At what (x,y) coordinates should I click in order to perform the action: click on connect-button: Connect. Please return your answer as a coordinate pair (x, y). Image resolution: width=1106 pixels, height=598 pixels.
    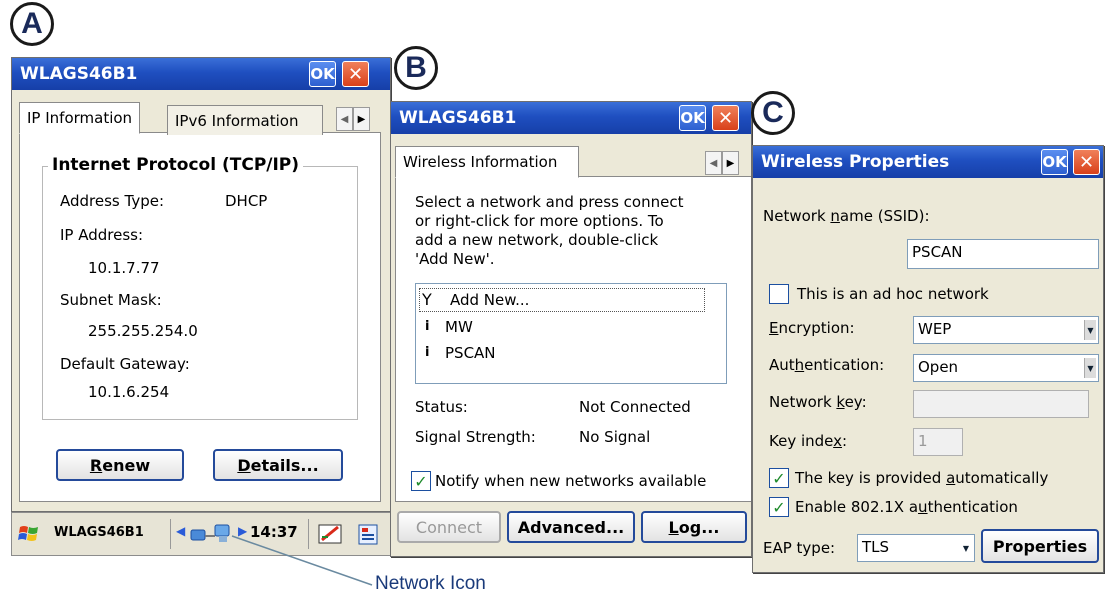
    Looking at the image, I should click on (449, 527).